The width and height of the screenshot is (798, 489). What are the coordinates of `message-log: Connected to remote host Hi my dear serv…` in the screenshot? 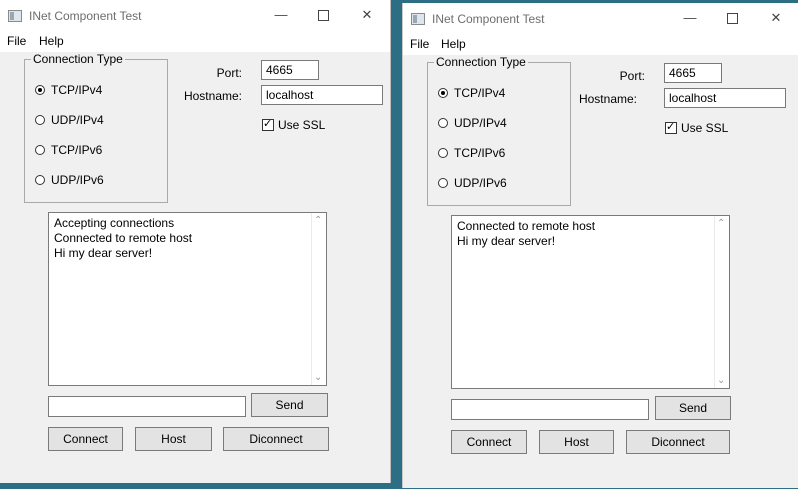 It's located at (590, 302).